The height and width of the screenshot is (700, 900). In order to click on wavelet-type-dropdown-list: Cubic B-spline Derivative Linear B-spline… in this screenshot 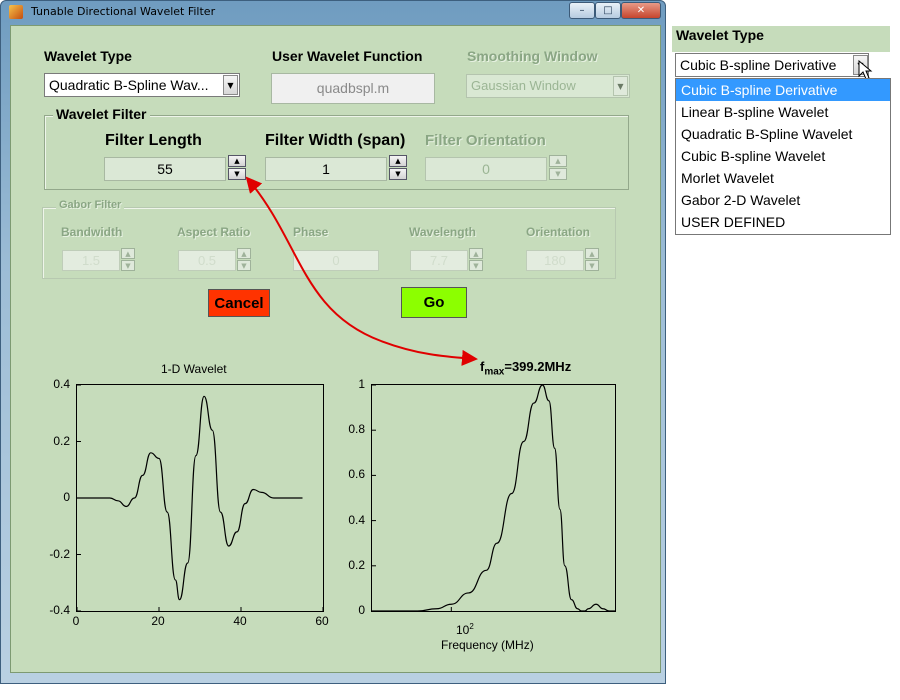, I will do `click(783, 156)`.